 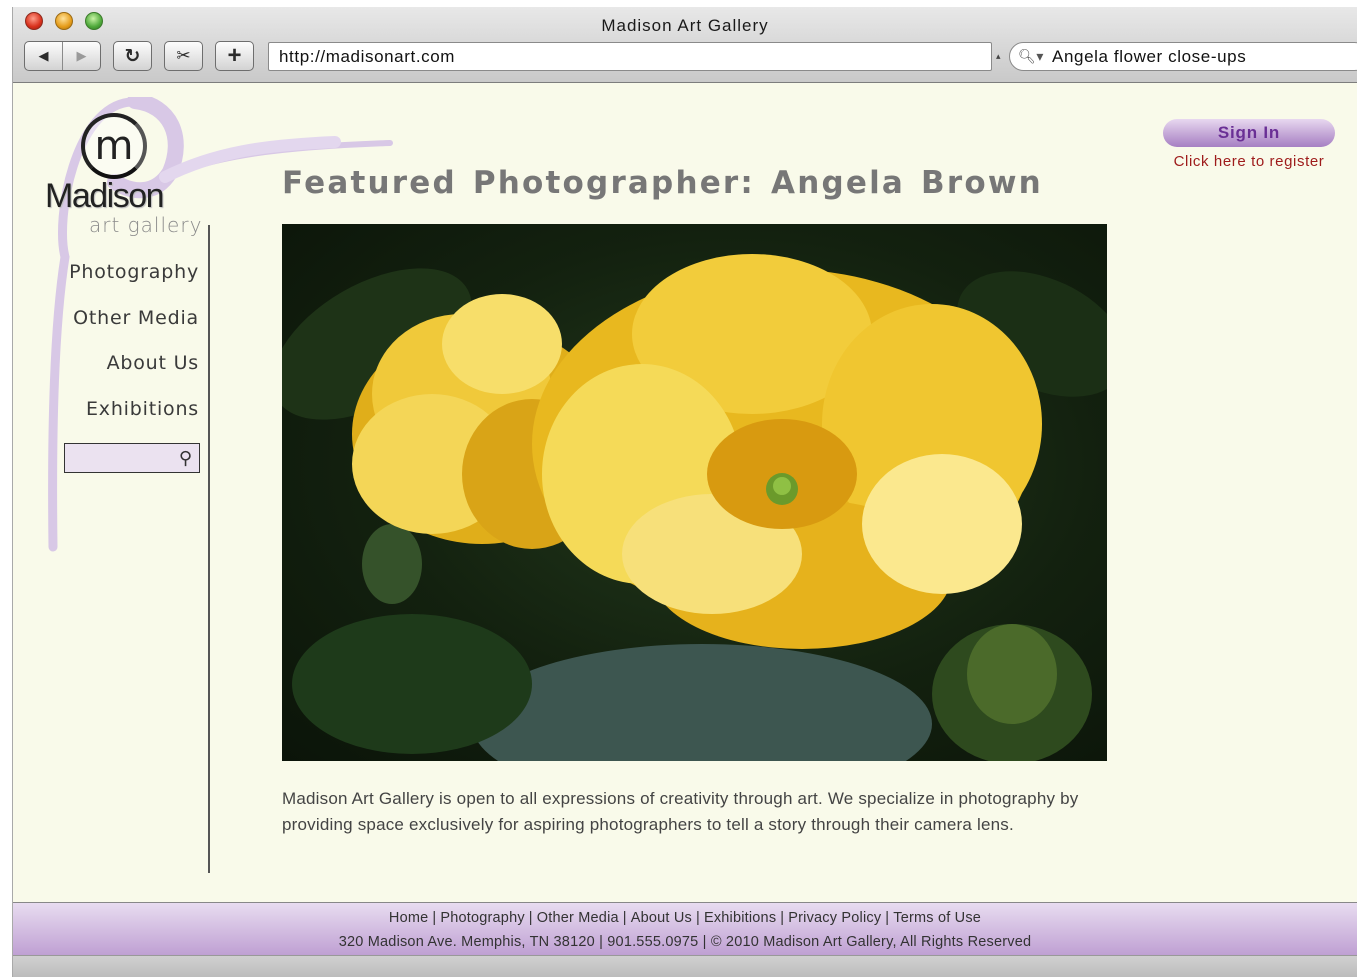 I want to click on logo-subtitle: art gallery, so click(x=146, y=225).